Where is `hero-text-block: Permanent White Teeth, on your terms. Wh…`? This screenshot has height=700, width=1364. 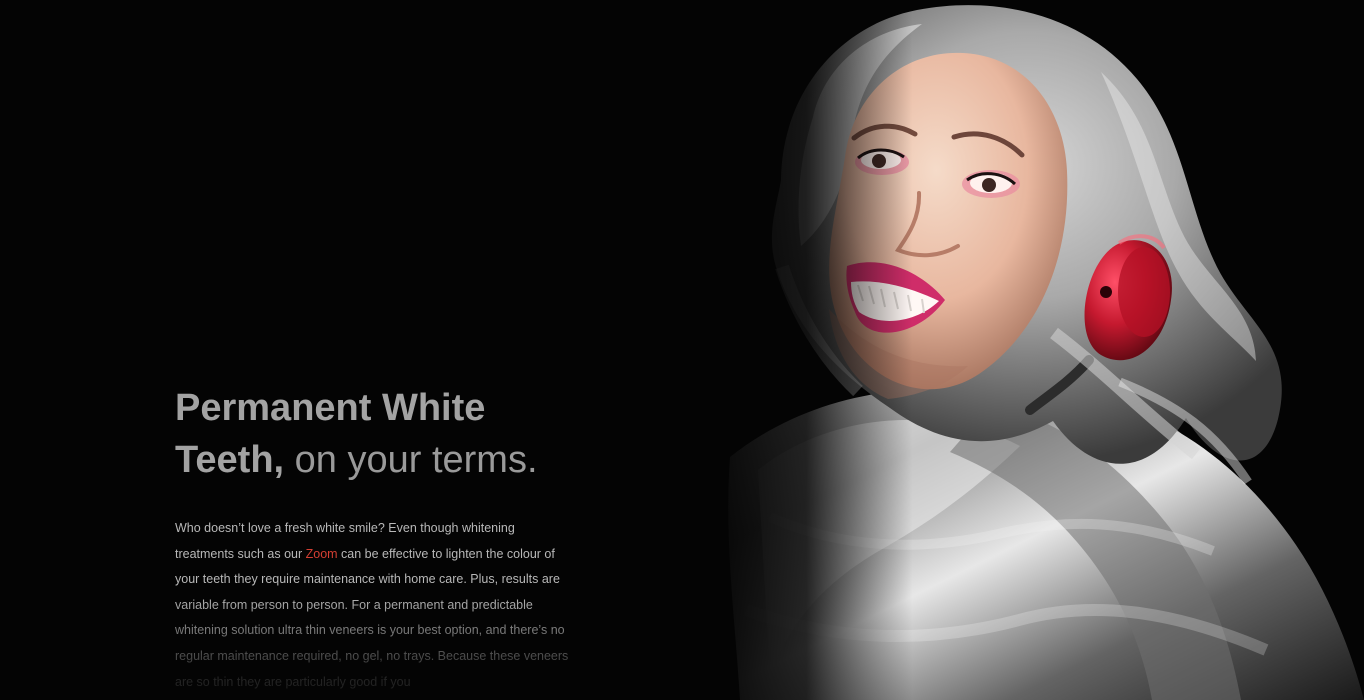 hero-text-block: Permanent White Teeth, on your terms. Wh… is located at coordinates (375, 541).